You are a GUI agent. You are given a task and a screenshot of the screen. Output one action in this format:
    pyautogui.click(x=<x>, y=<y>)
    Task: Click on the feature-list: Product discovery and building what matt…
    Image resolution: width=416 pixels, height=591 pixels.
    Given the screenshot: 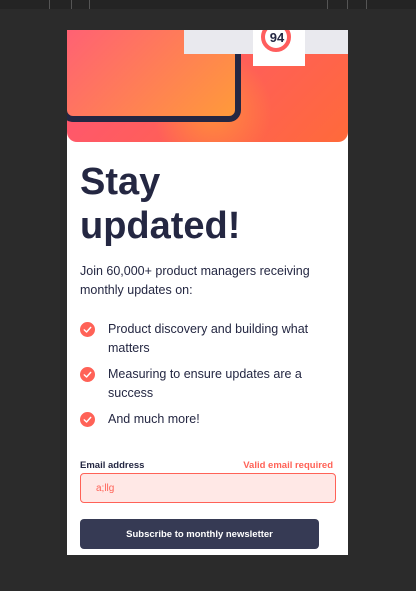 What is the action you would take?
    pyautogui.click(x=210, y=374)
    